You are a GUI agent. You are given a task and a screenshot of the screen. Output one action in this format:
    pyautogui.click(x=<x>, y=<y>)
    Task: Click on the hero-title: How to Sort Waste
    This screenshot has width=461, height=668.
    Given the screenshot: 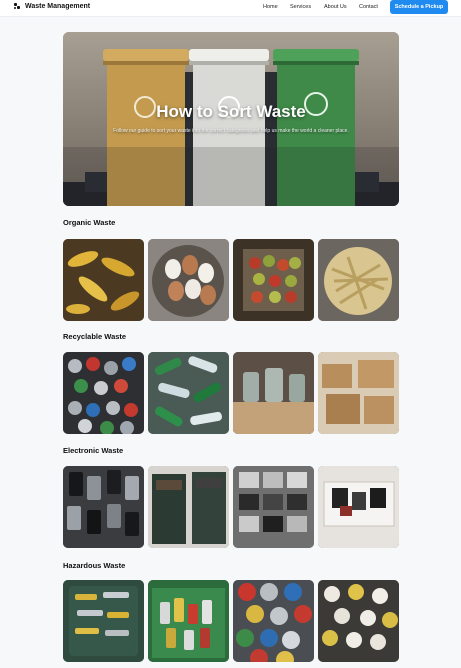 What is the action you would take?
    pyautogui.click(x=231, y=111)
    